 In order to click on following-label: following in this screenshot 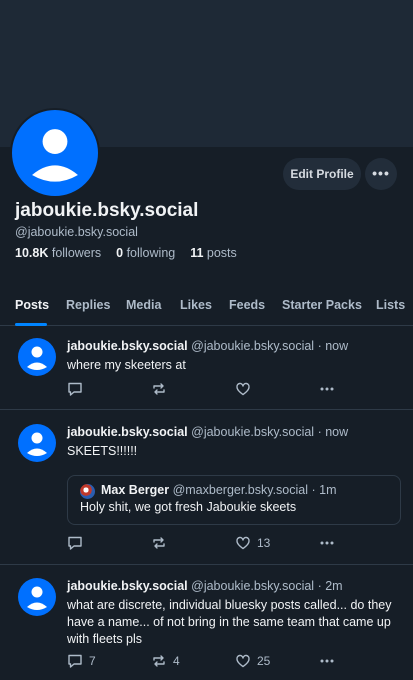, I will do `click(151, 253)`.